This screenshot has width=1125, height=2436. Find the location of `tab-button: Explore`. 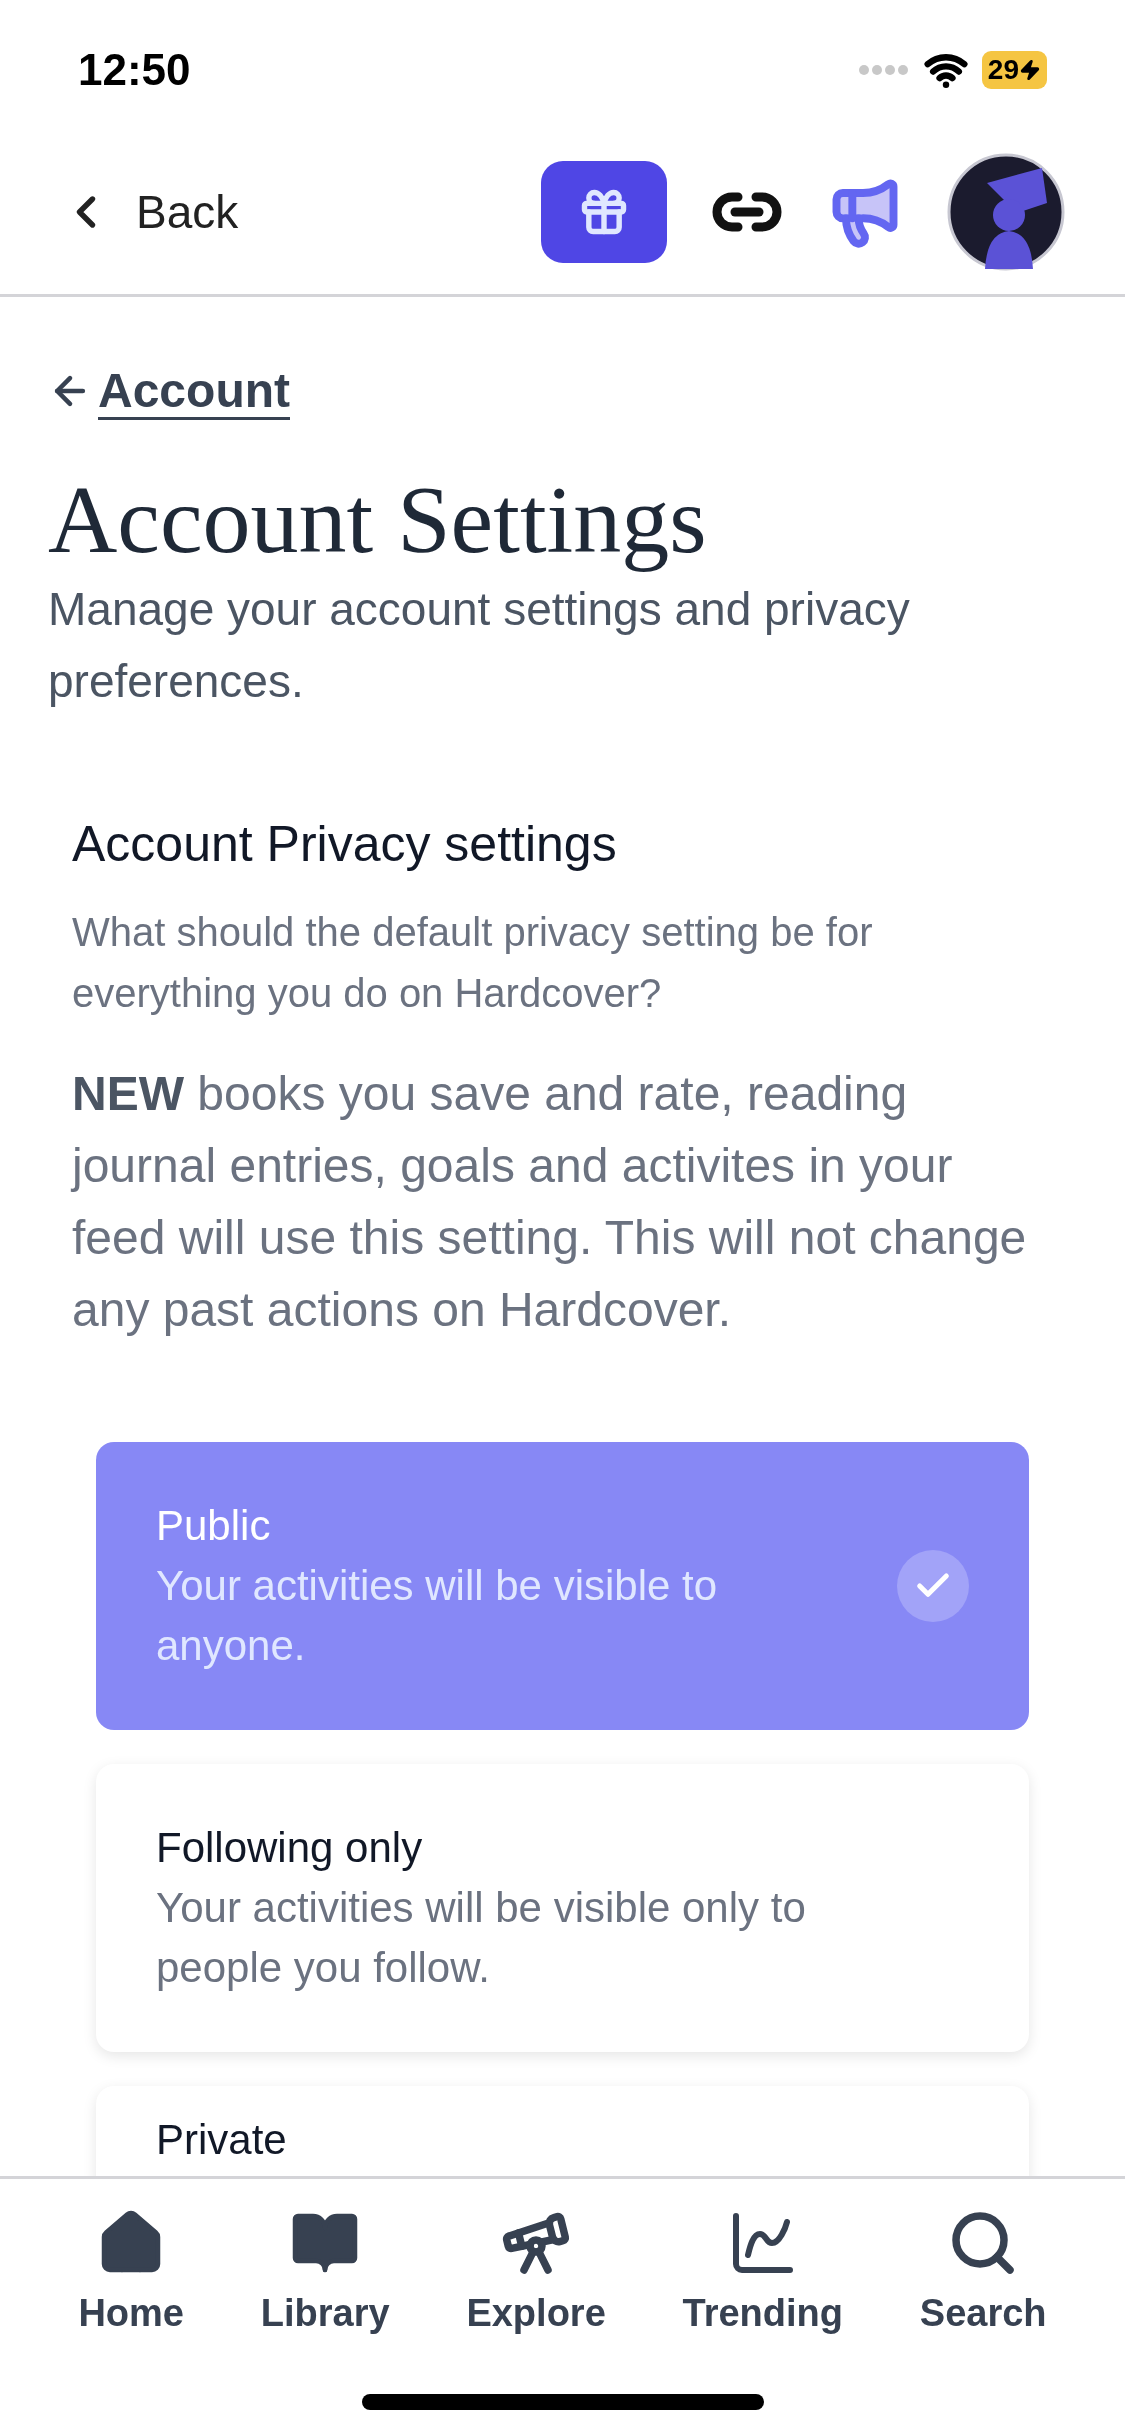

tab-button: Explore is located at coordinates (536, 2274).